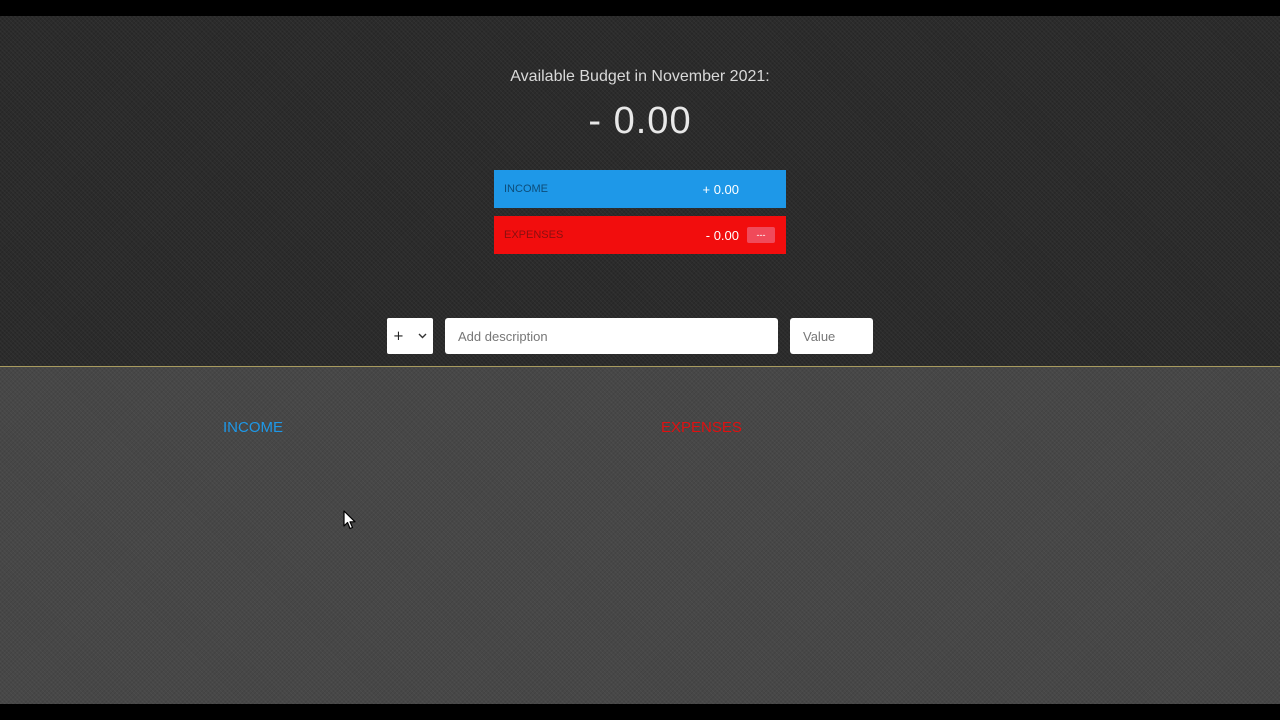  I want to click on income-summary: INCOME + 0.00, so click(640, 189).